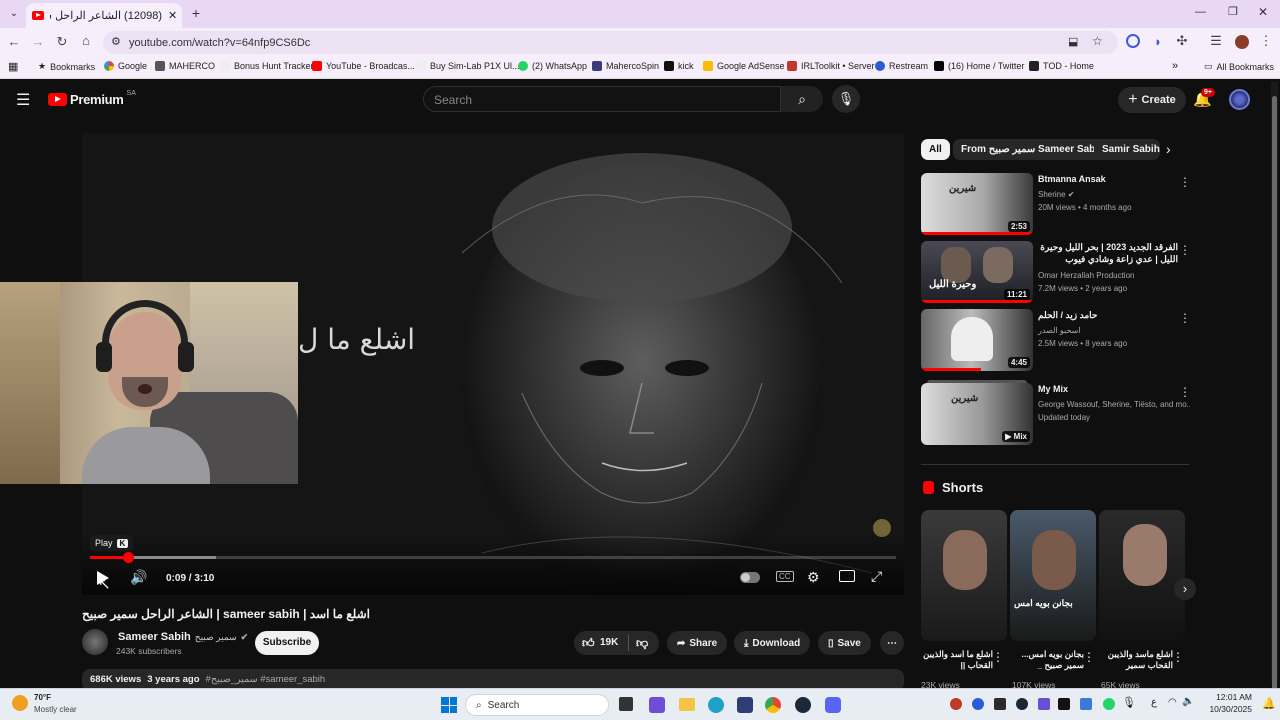 The image size is (1280, 720). What do you see at coordinates (138, 577) in the screenshot?
I see `volume-icon: 🔊` at bounding box center [138, 577].